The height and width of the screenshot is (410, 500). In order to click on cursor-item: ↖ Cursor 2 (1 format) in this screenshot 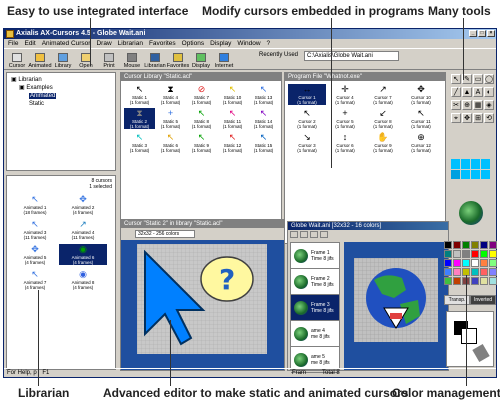, I will do `click(307, 118)`.